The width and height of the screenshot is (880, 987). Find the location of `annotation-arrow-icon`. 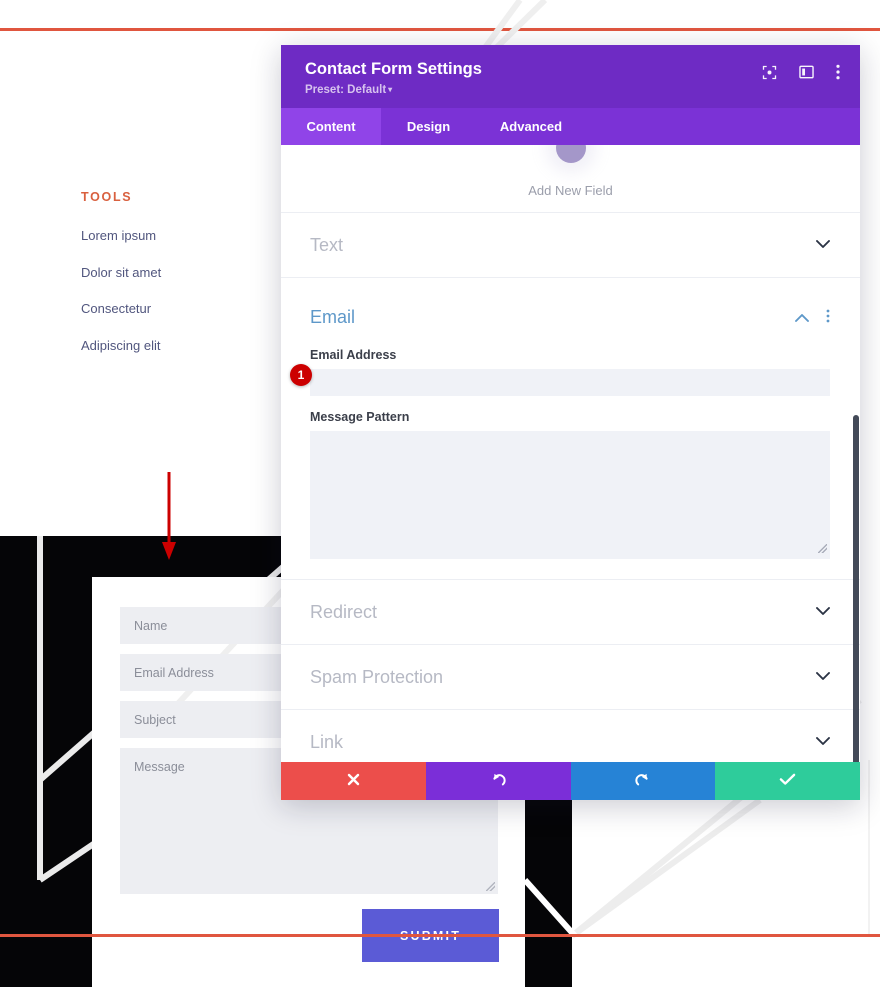

annotation-arrow-icon is located at coordinates (169, 516).